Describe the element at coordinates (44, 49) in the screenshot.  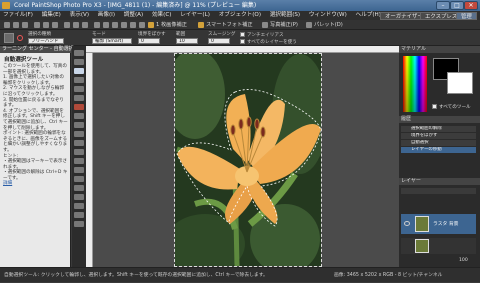
I see `learning-center-header: ラーニング センター - 自動選択ツール` at that location.